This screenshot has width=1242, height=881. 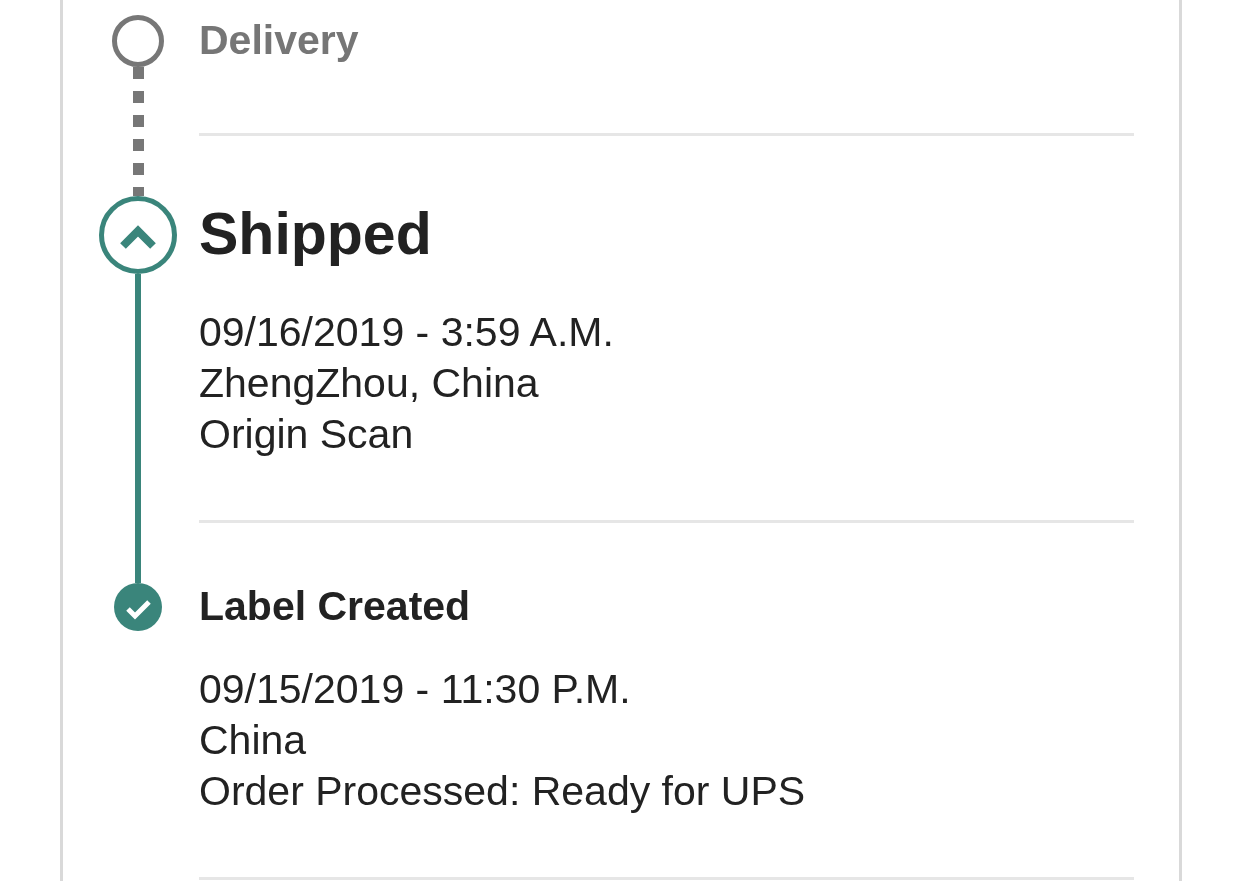 What do you see at coordinates (369, 383) in the screenshot?
I see `event-location: ZhengZhou, China` at bounding box center [369, 383].